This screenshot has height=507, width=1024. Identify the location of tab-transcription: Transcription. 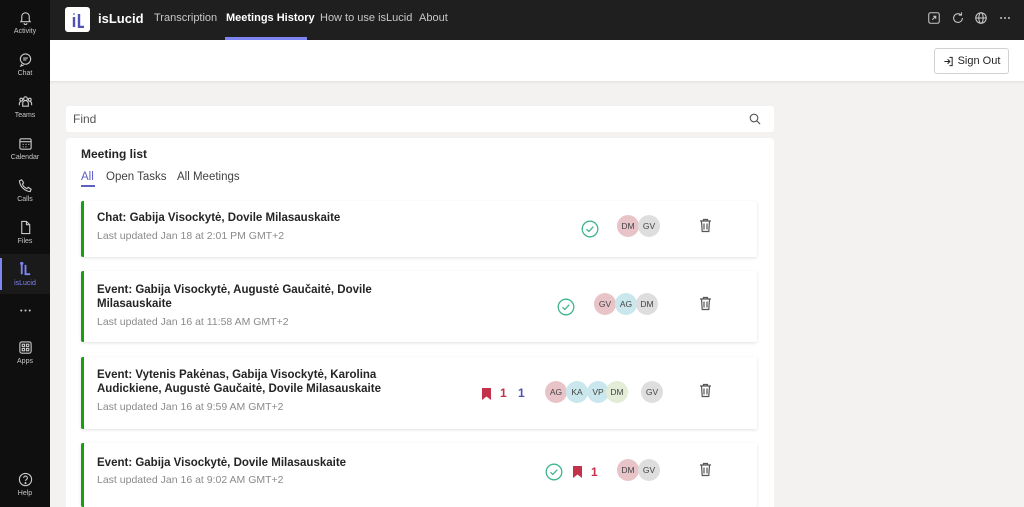
(185, 18).